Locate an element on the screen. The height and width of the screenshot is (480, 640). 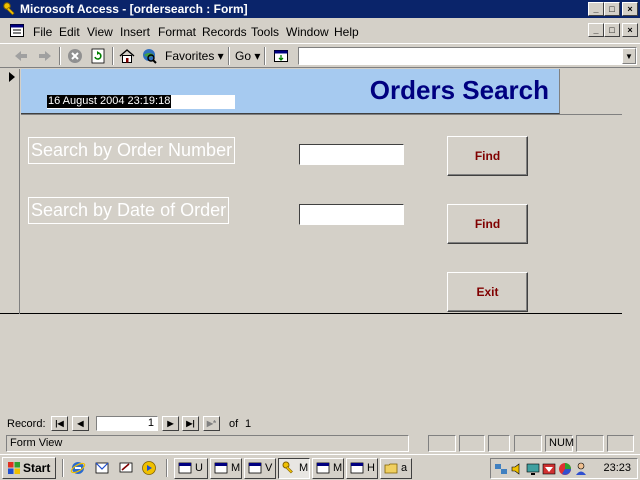
form-section-divider is located at coordinates (321, 114).